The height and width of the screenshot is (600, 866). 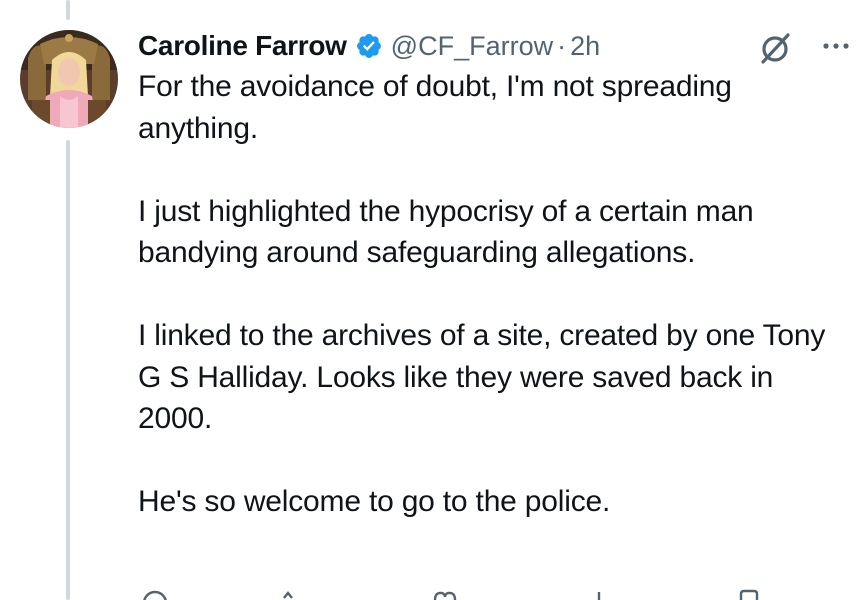 I want to click on grok-icon, so click(x=776, y=48).